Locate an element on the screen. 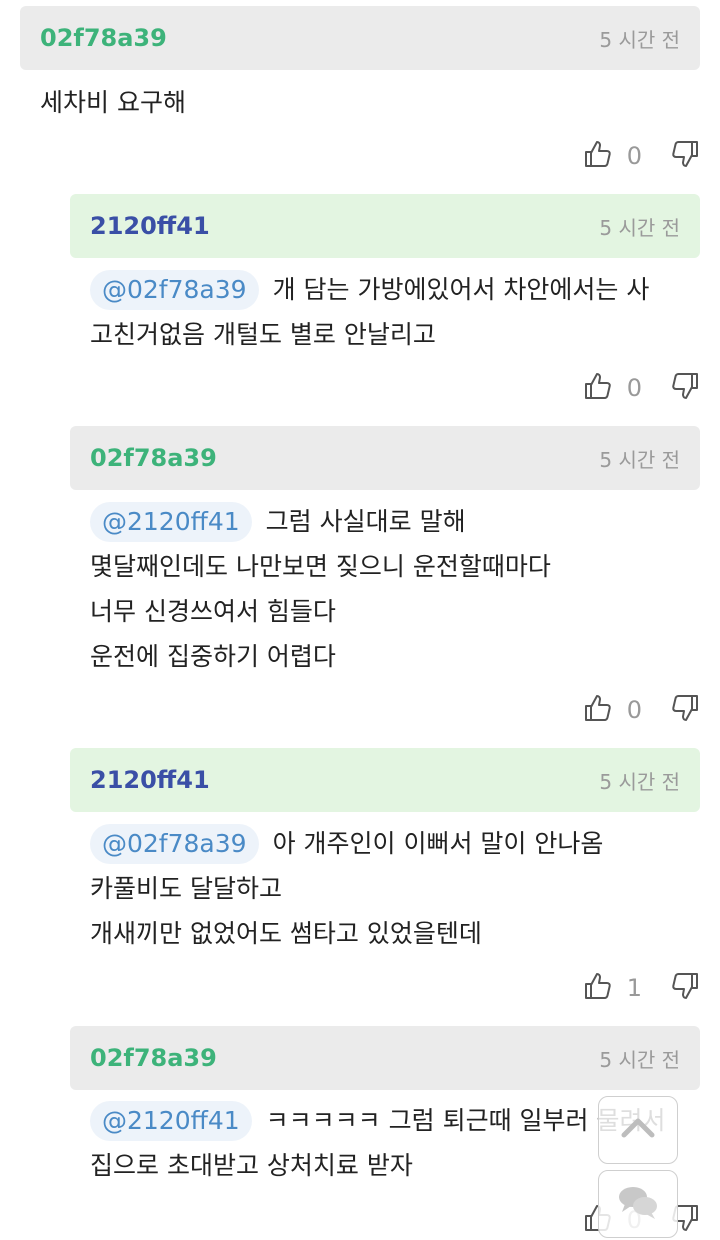 The width and height of the screenshot is (720, 1240). comment-text-line: 몇달째인데도 나만보면 짖으니 운전할때마다 is located at coordinates (320, 566).